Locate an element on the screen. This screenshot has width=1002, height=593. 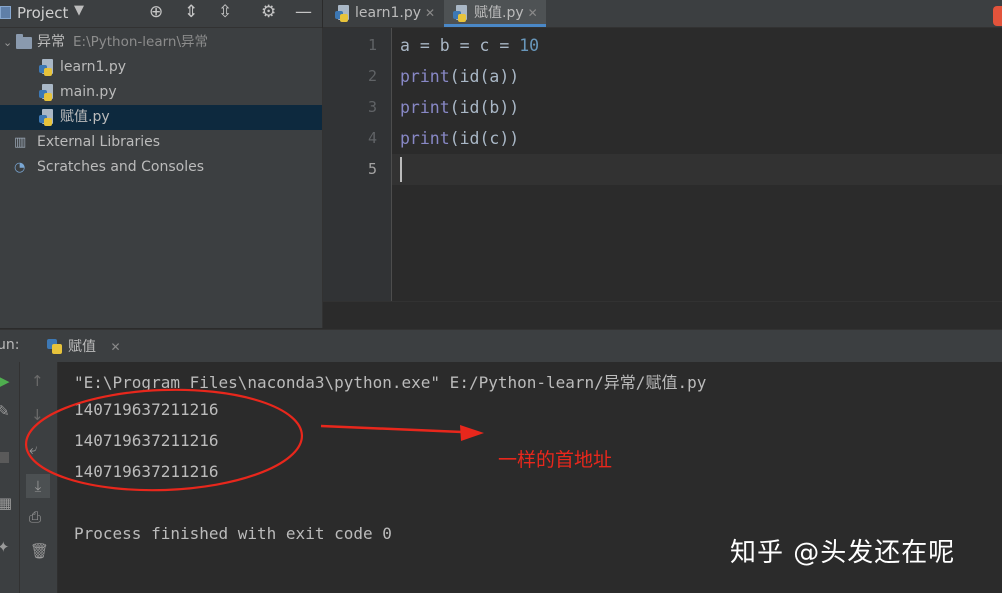
annotation-arrow-shaft is located at coordinates (391, 429).